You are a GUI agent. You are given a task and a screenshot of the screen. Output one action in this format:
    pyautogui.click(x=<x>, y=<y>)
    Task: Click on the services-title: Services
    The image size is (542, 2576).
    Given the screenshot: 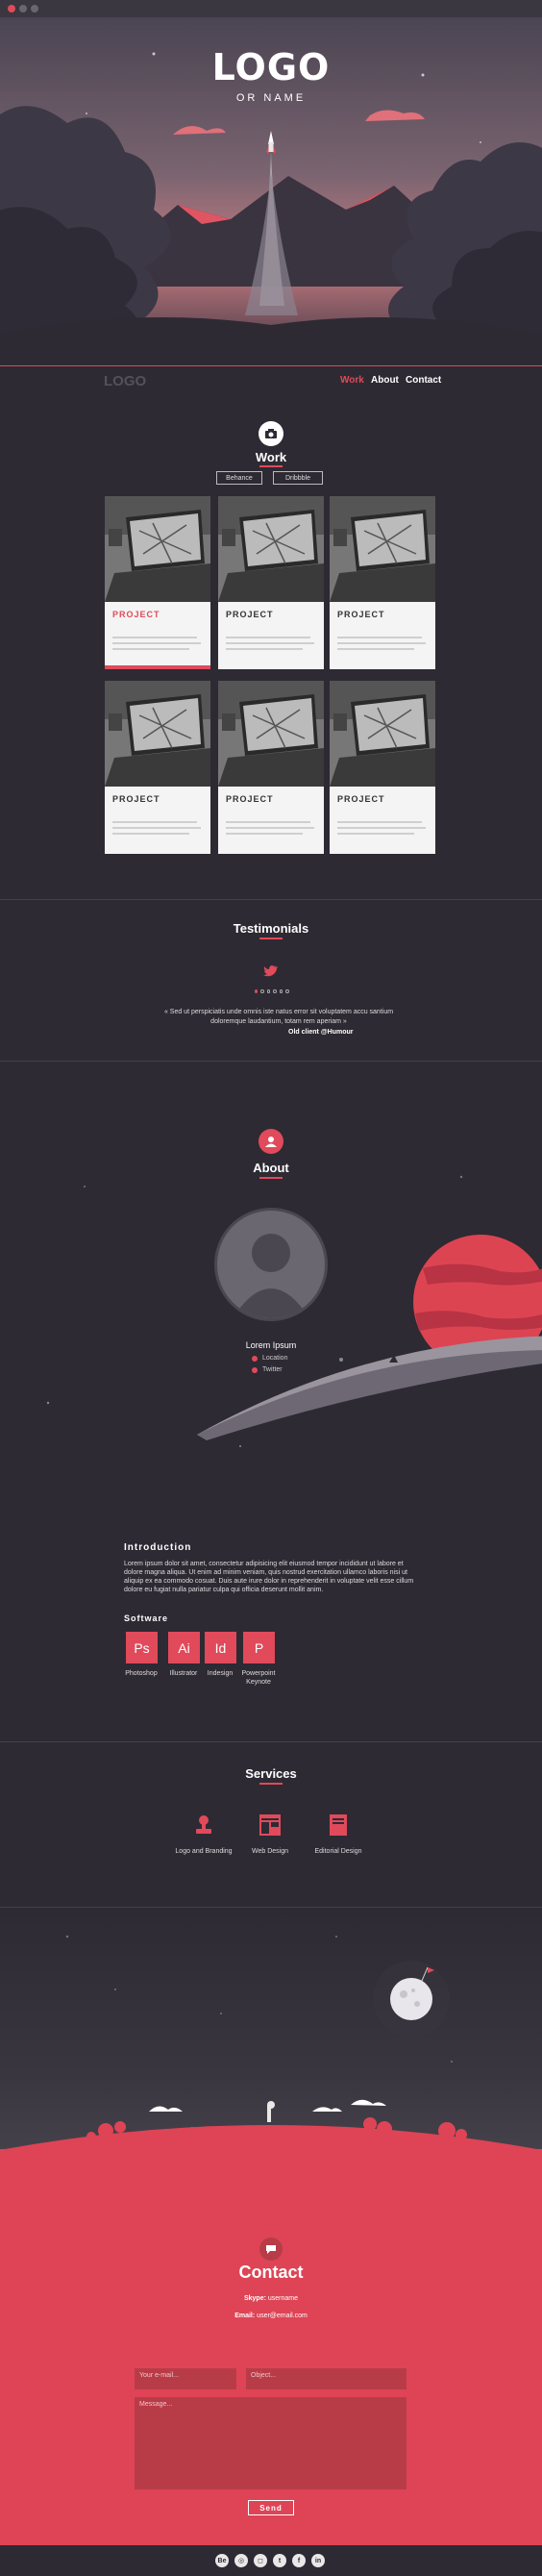 What is the action you would take?
    pyautogui.click(x=271, y=1773)
    